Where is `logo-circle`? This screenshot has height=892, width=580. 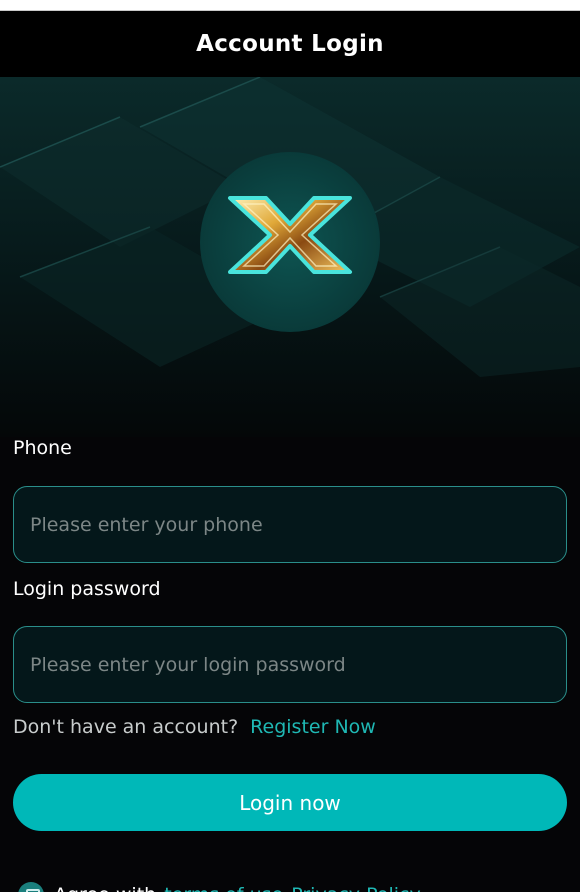
logo-circle is located at coordinates (290, 242).